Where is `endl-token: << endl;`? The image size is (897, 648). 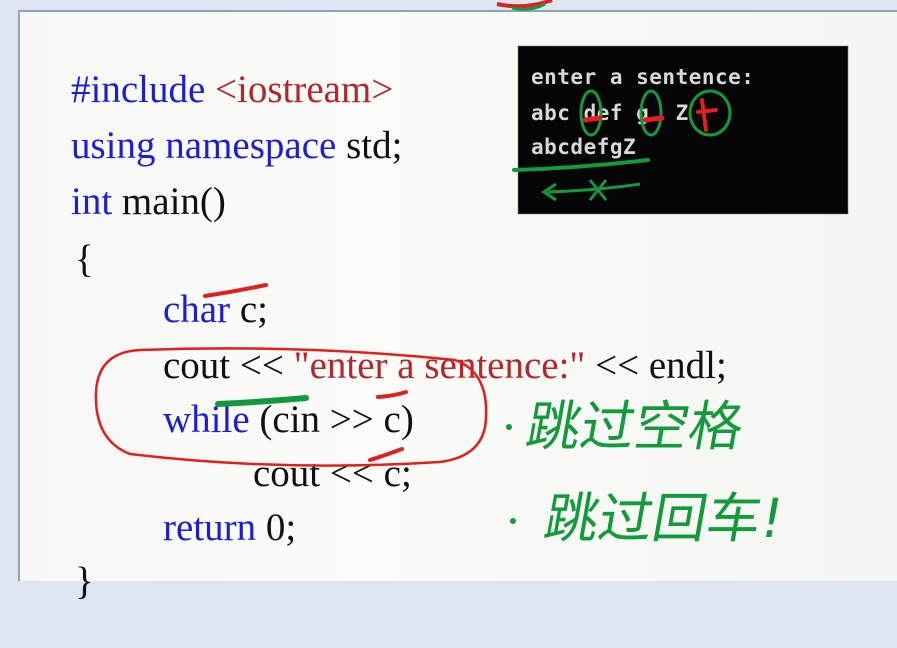 endl-token: << endl; is located at coordinates (656, 365).